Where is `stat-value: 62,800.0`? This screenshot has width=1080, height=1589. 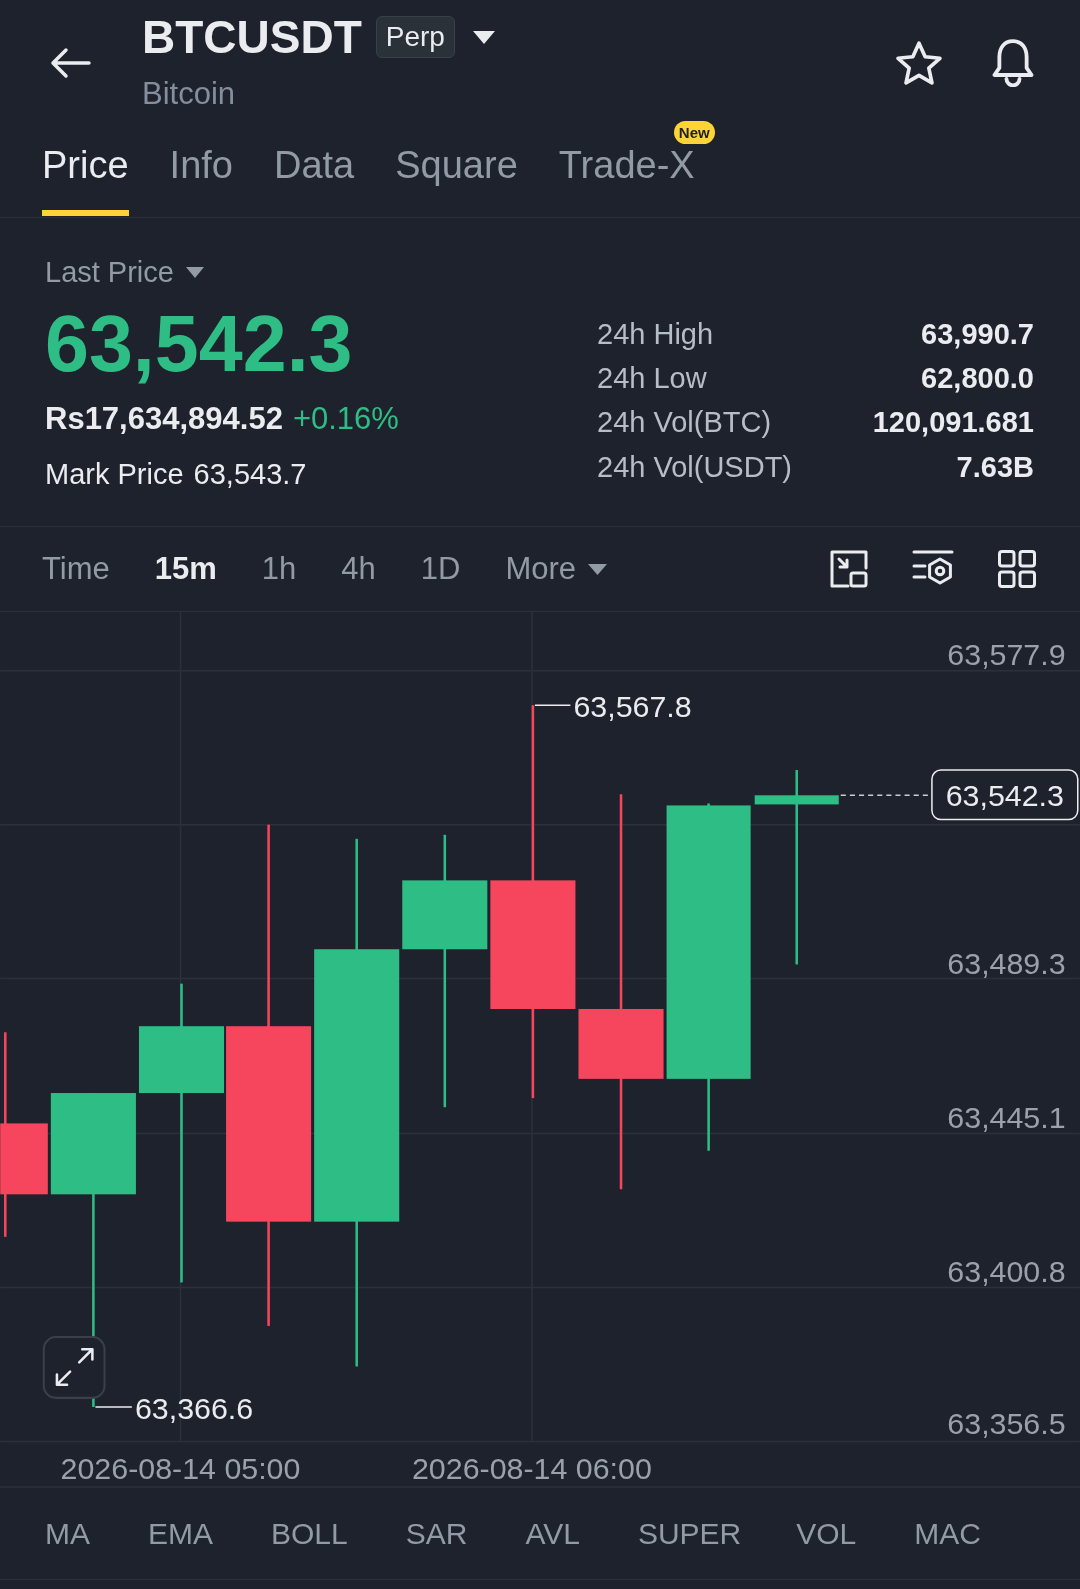 stat-value: 62,800.0 is located at coordinates (977, 378).